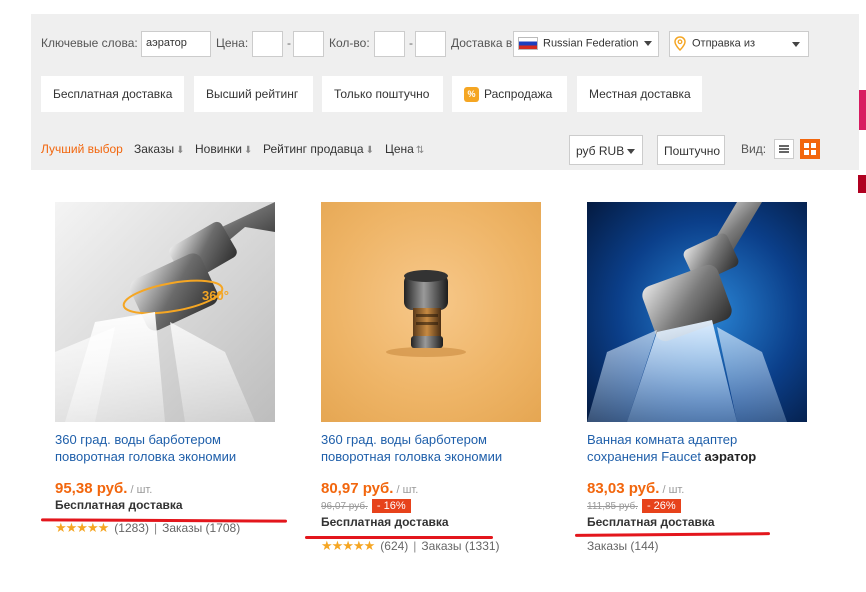  Describe the element at coordinates (201, 528) in the screenshot. I see `order-count: Заказы (1708)` at that location.